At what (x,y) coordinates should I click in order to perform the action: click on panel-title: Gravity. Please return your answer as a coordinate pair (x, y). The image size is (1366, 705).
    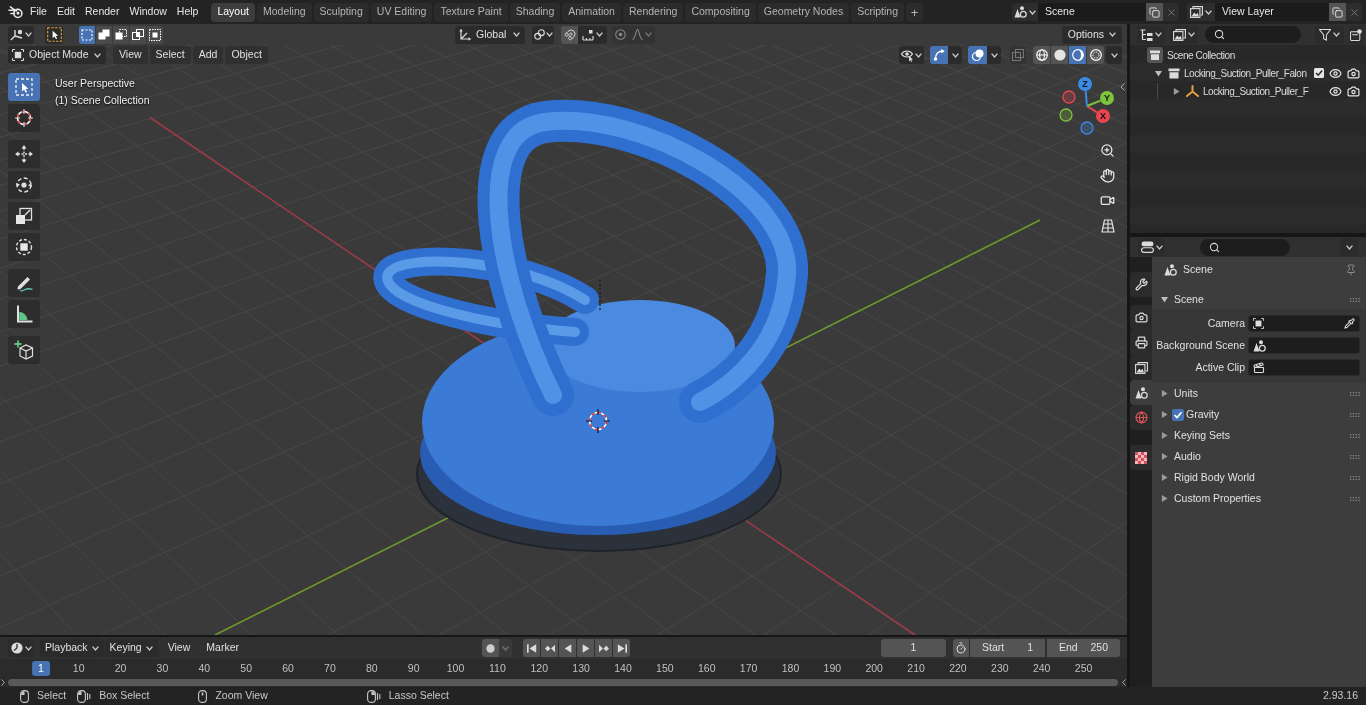
    Looking at the image, I should click on (1203, 414).